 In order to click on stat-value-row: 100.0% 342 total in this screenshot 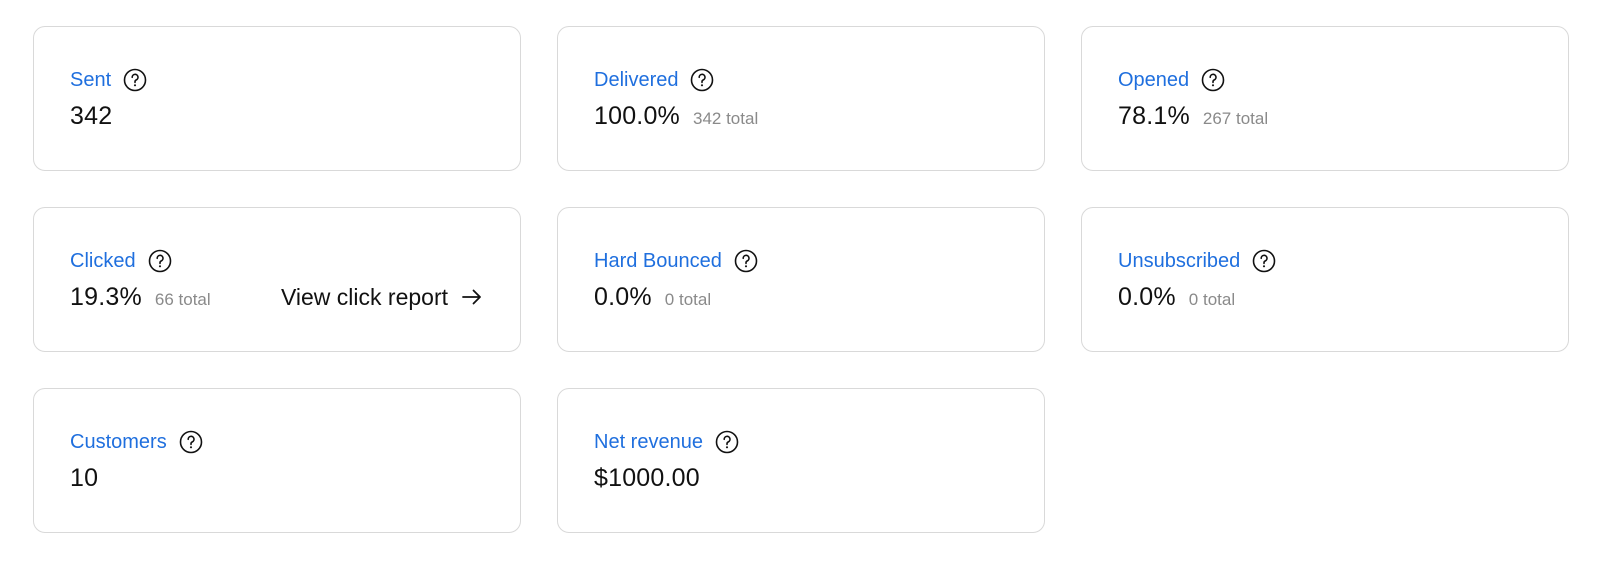, I will do `click(801, 116)`.